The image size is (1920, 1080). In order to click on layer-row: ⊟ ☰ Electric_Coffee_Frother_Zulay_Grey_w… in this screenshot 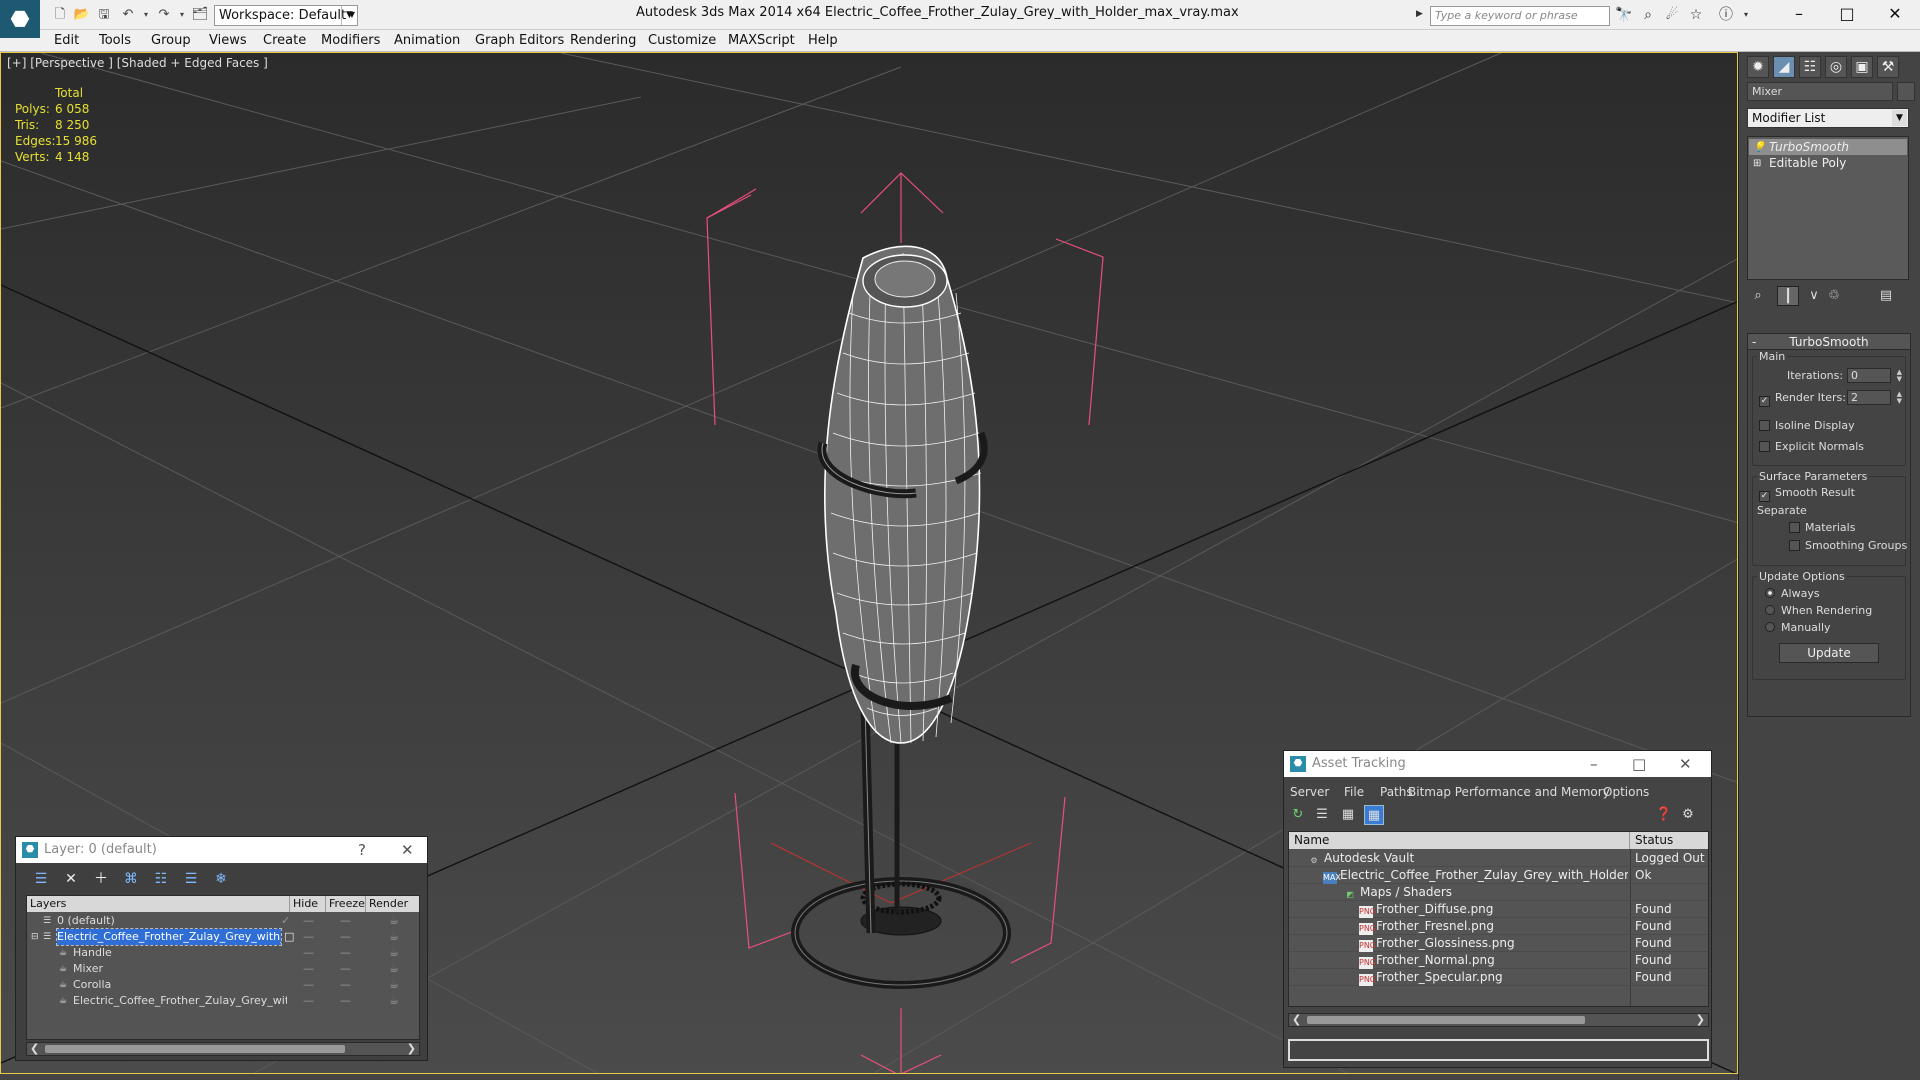, I will do `click(223, 937)`.